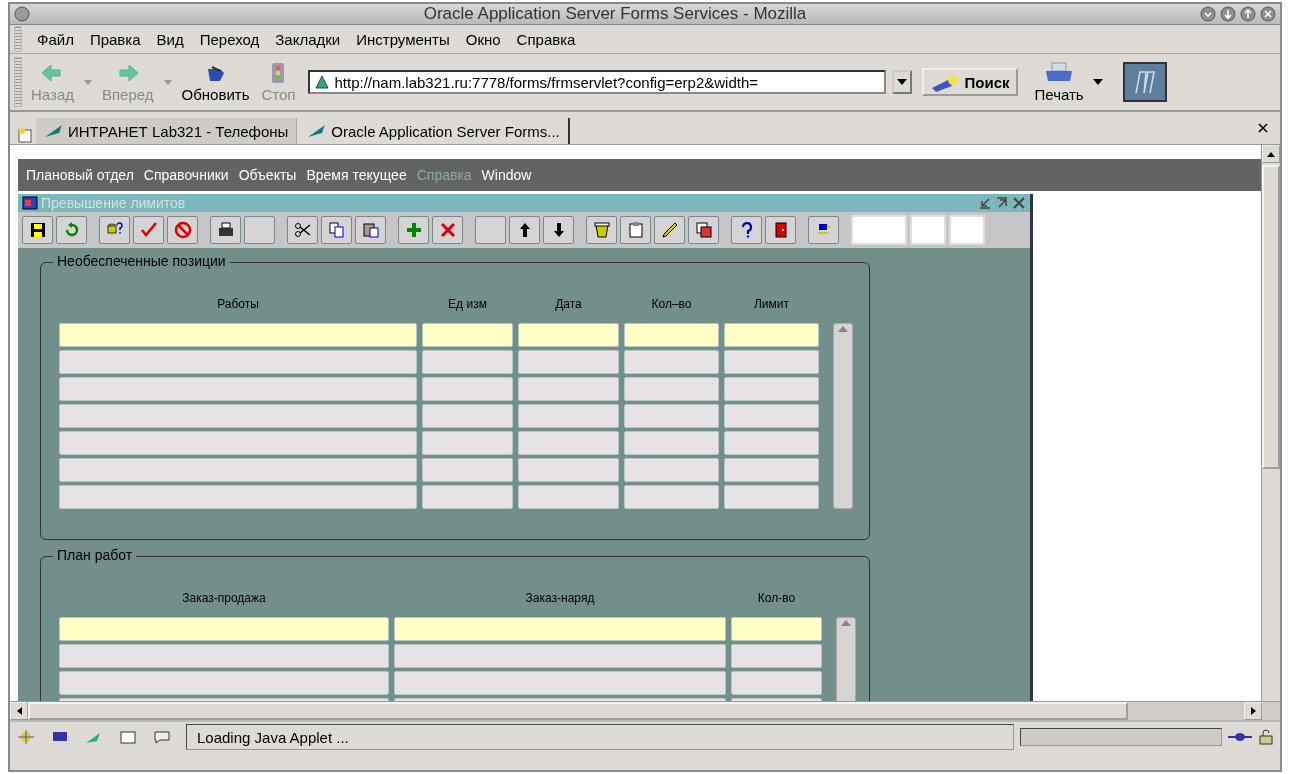 Image resolution: width=1289 pixels, height=774 pixels. Describe the element at coordinates (55, 39) in the screenshot. I see `menu-item: Файл` at that location.